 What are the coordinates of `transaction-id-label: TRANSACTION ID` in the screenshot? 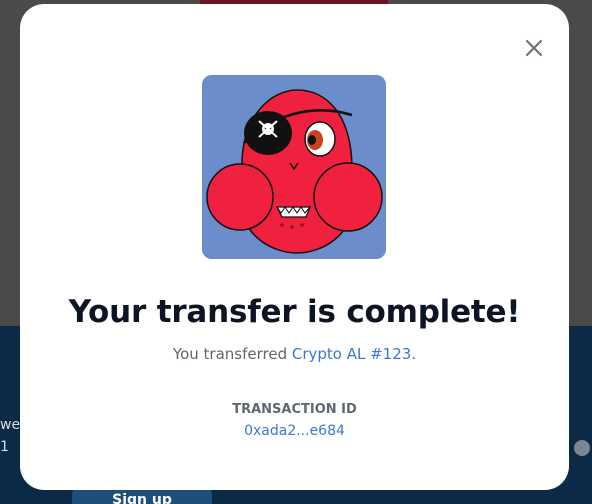 It's located at (294, 409).